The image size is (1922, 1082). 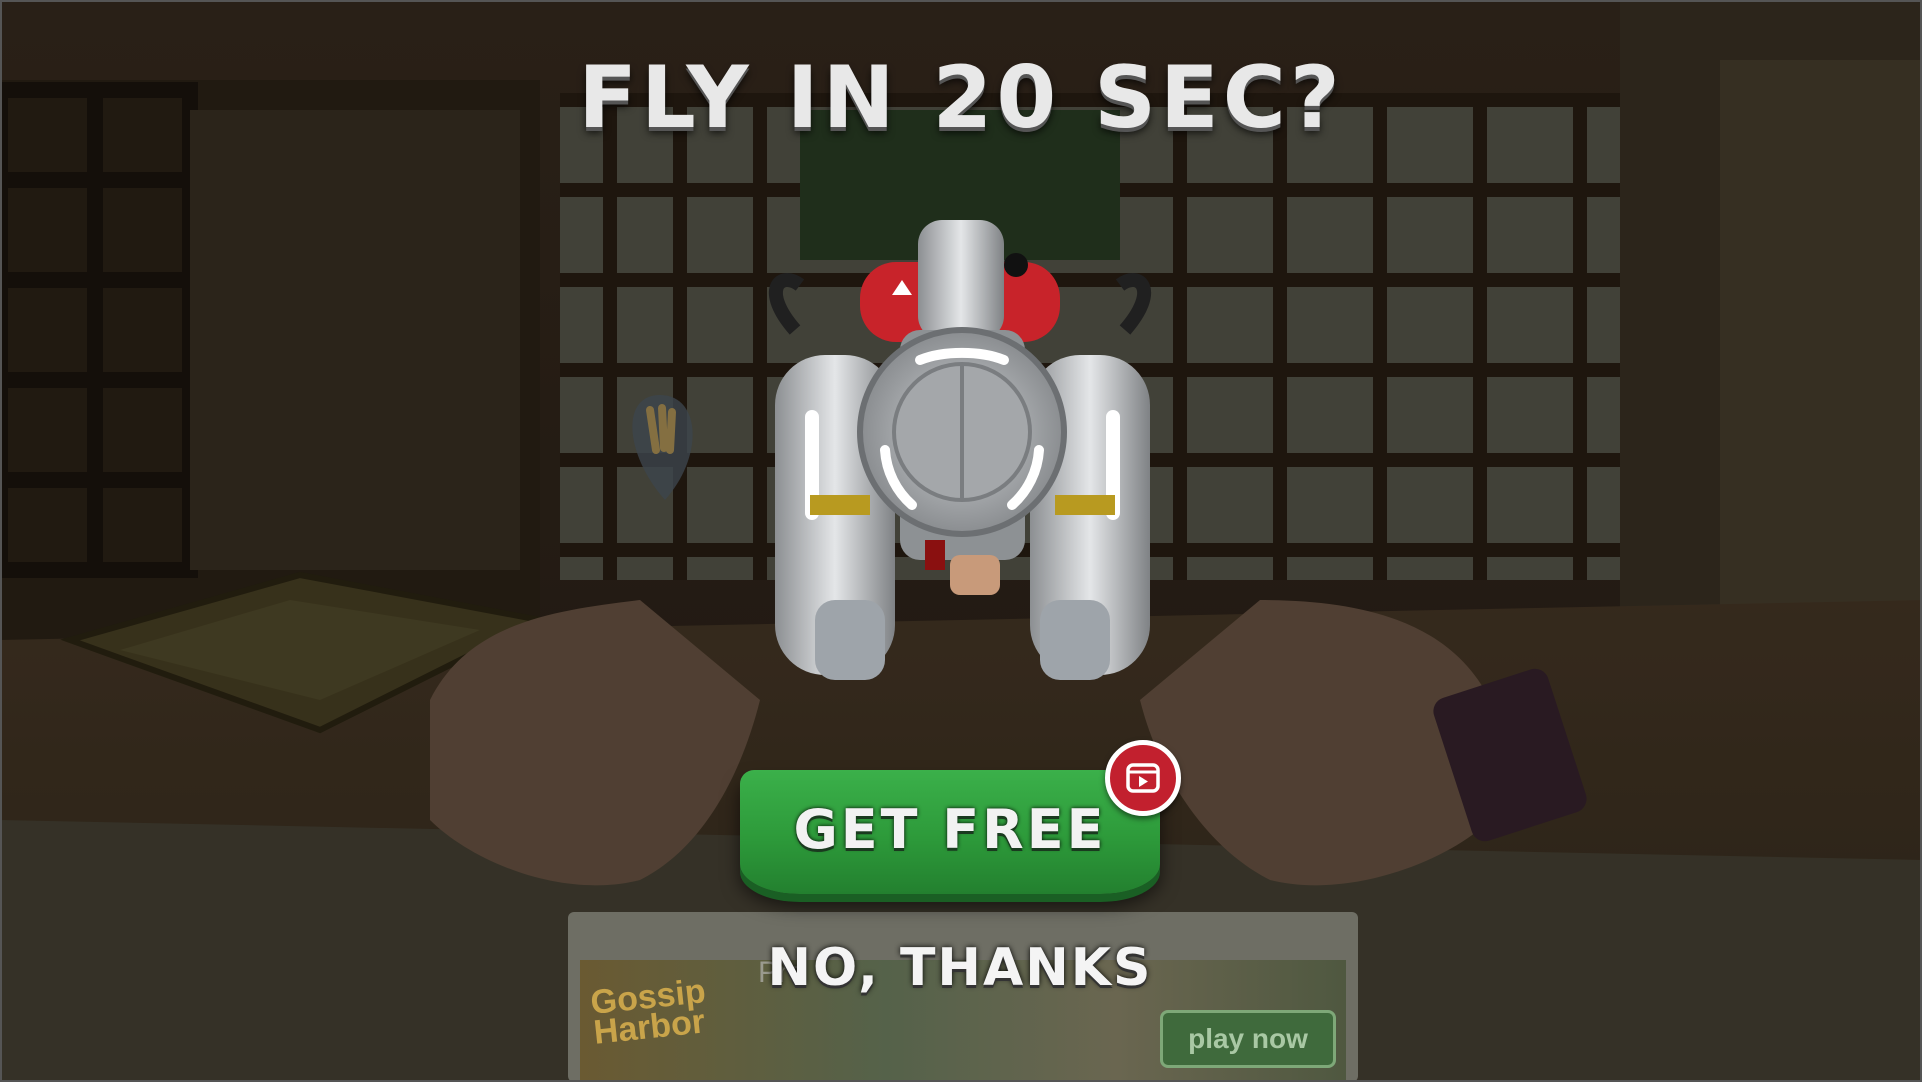 I want to click on get-free-label: GET FREE, so click(x=950, y=829).